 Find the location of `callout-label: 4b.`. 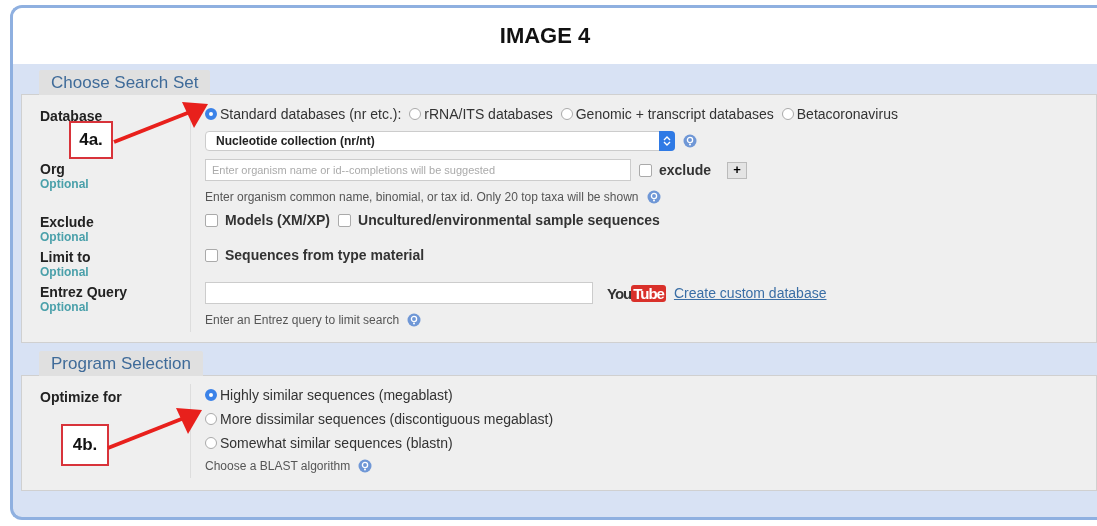

callout-label: 4b. is located at coordinates (85, 445).